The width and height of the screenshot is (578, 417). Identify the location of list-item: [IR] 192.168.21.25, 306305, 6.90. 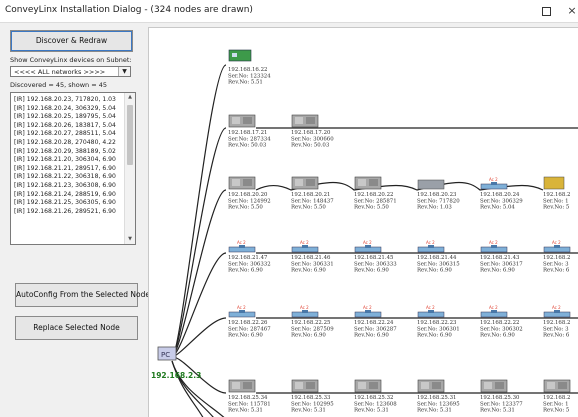
(68, 203).